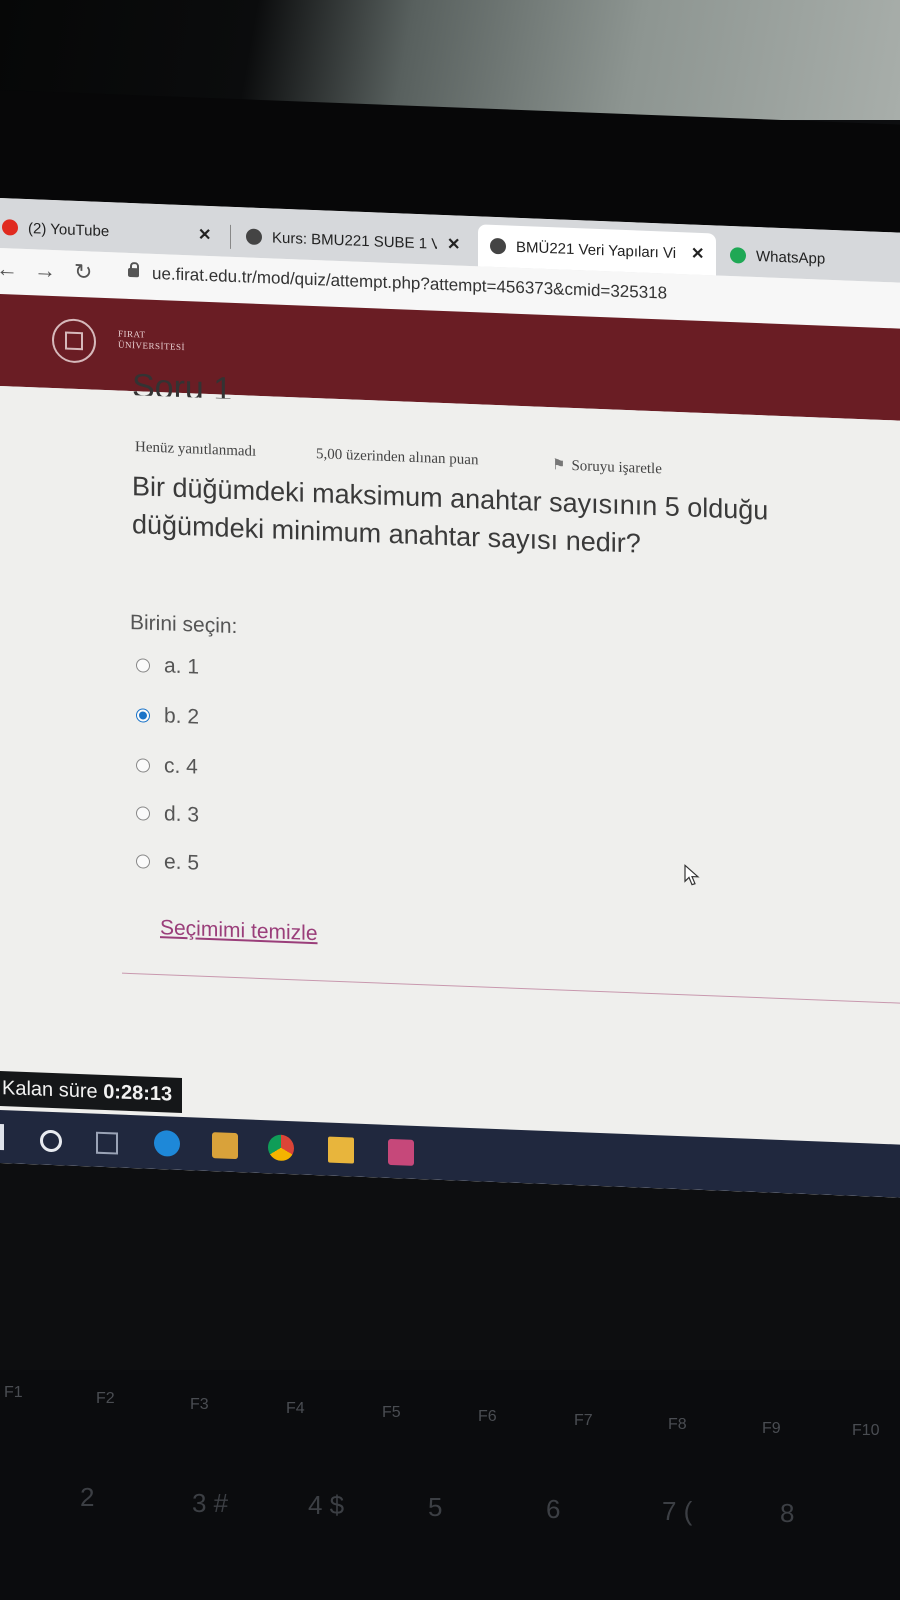 The image size is (900, 1600). What do you see at coordinates (553, 1509) in the screenshot?
I see `key-6: 6` at bounding box center [553, 1509].